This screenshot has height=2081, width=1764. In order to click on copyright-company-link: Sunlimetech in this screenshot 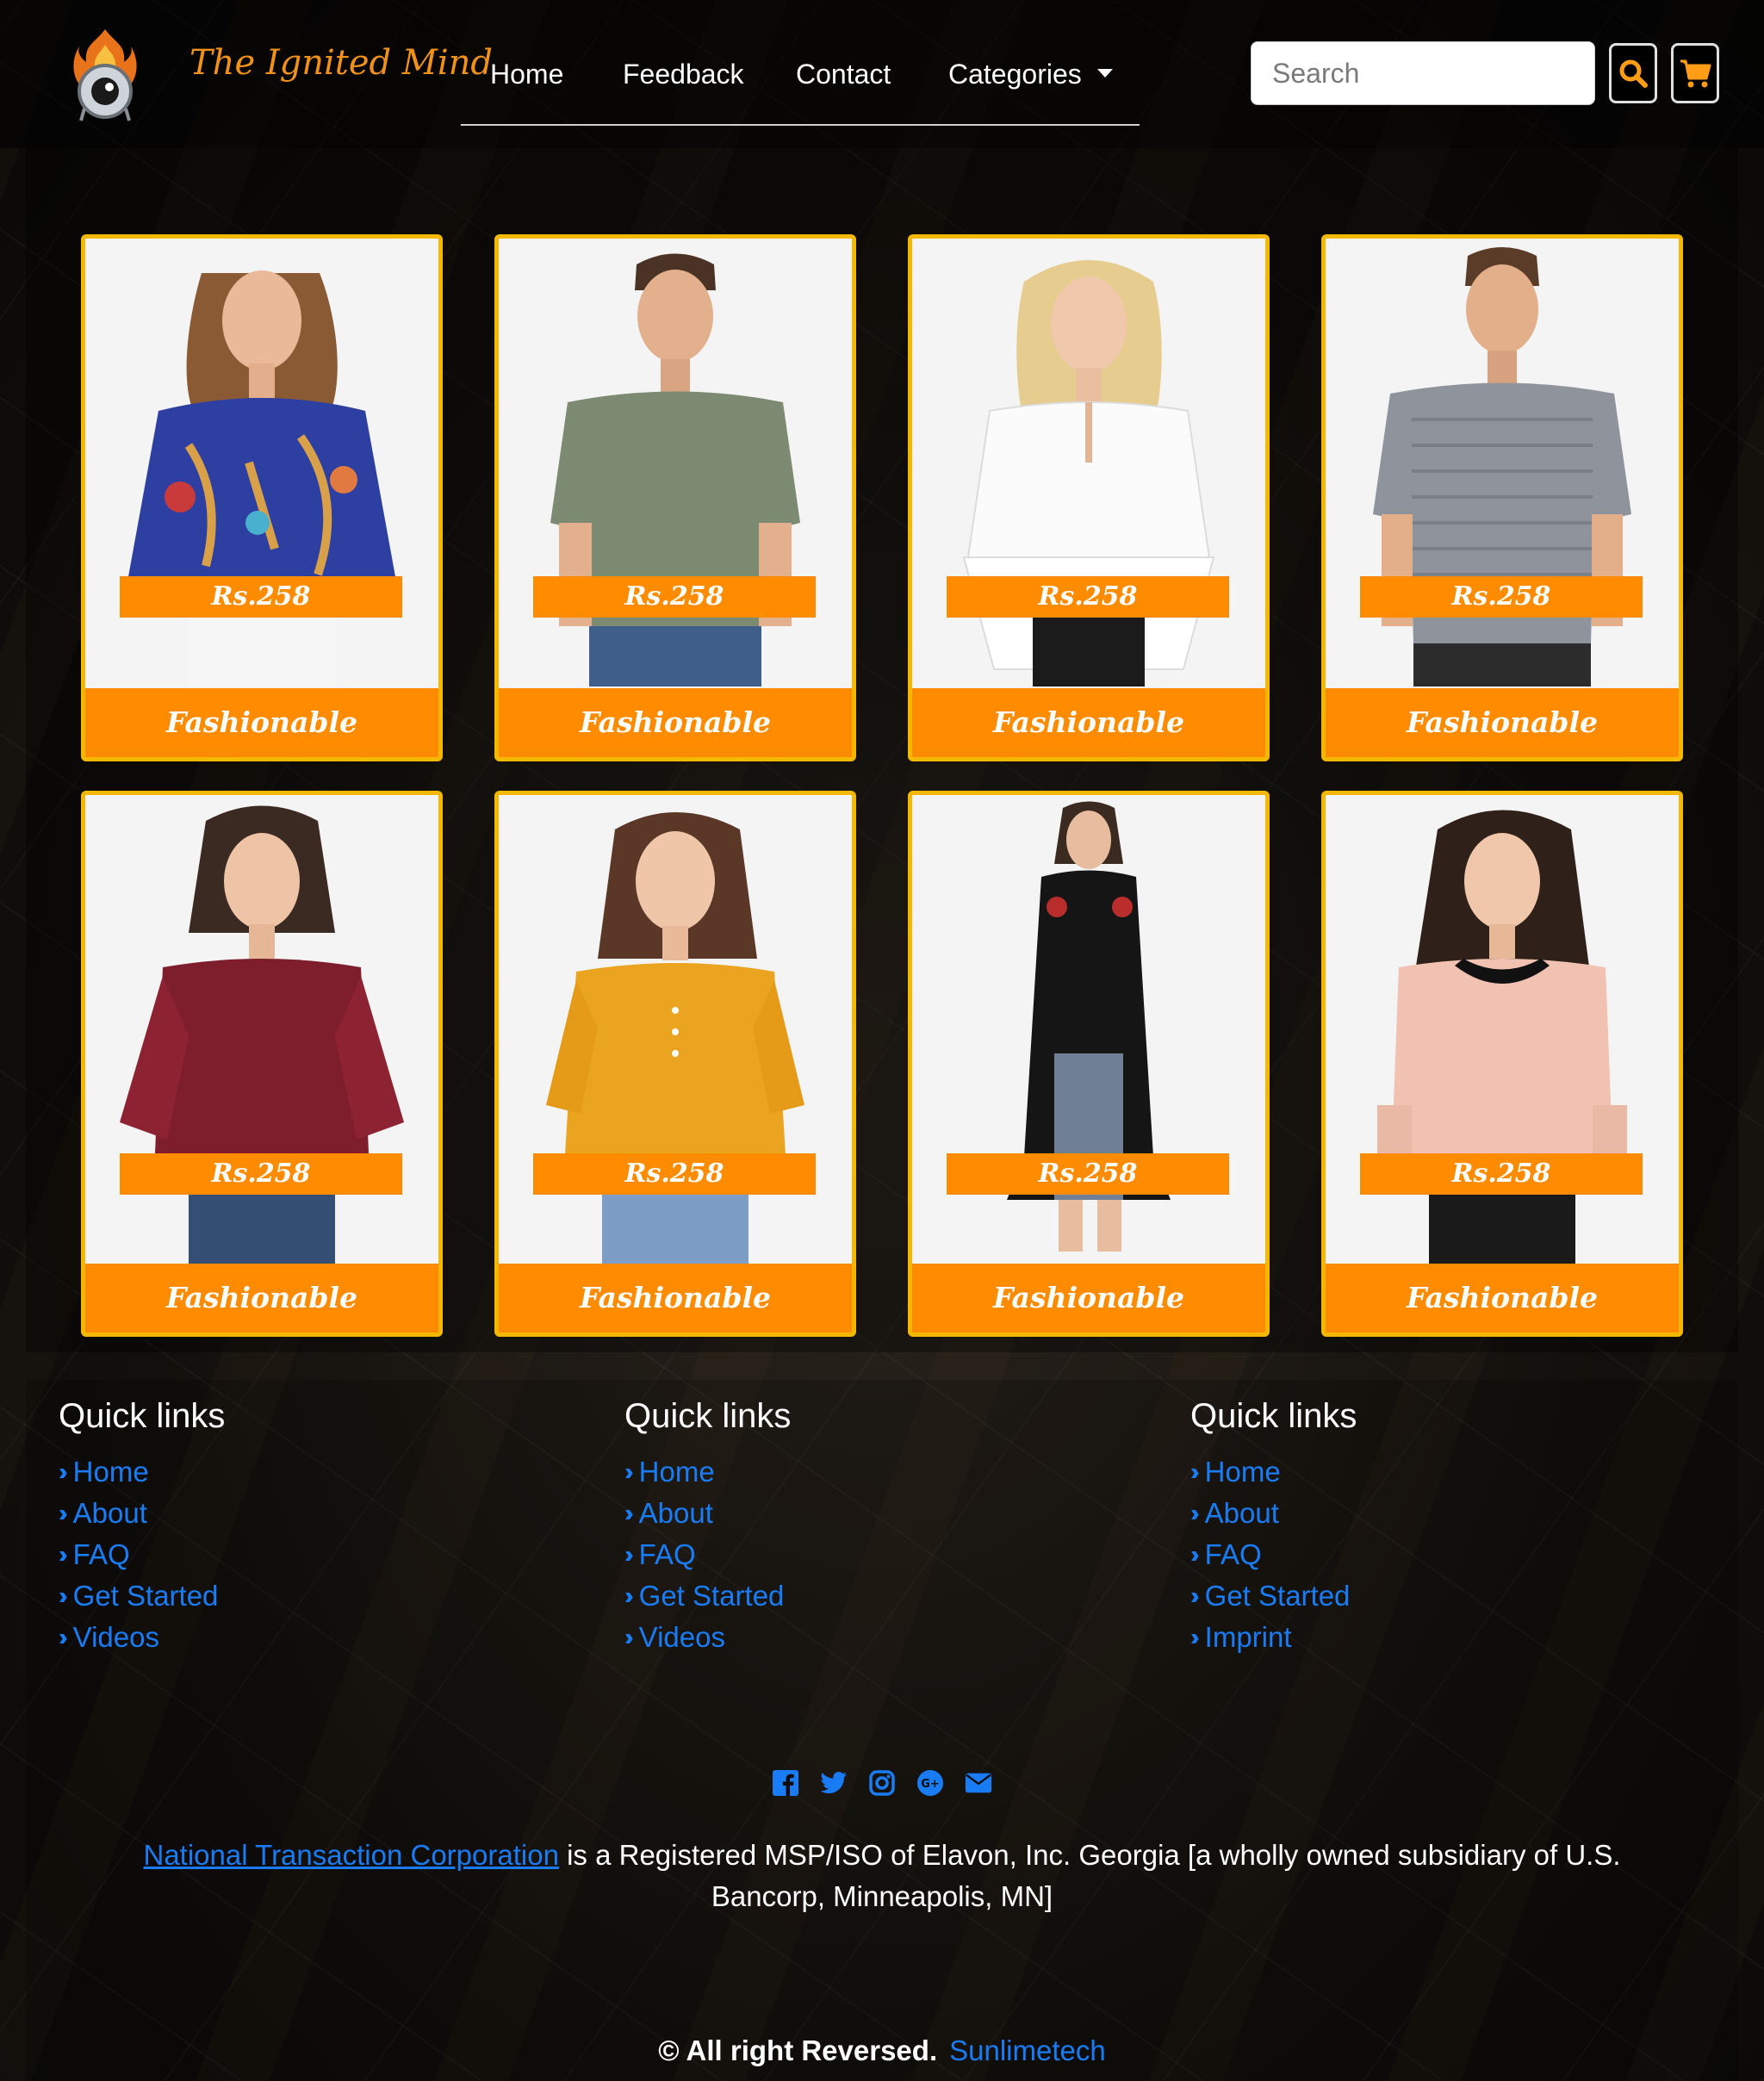, I will do `click(1027, 2050)`.